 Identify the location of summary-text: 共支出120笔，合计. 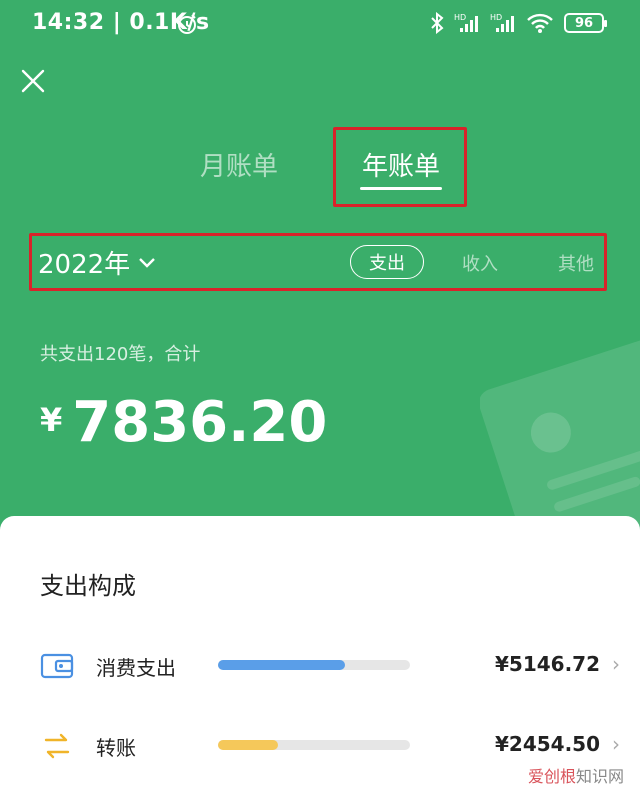
(120, 354).